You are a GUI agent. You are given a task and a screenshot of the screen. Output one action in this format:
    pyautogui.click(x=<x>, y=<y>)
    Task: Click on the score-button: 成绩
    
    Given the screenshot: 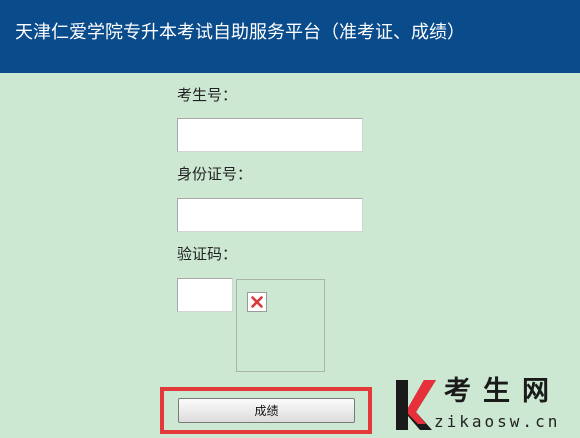 What is the action you would take?
    pyautogui.click(x=266, y=410)
    